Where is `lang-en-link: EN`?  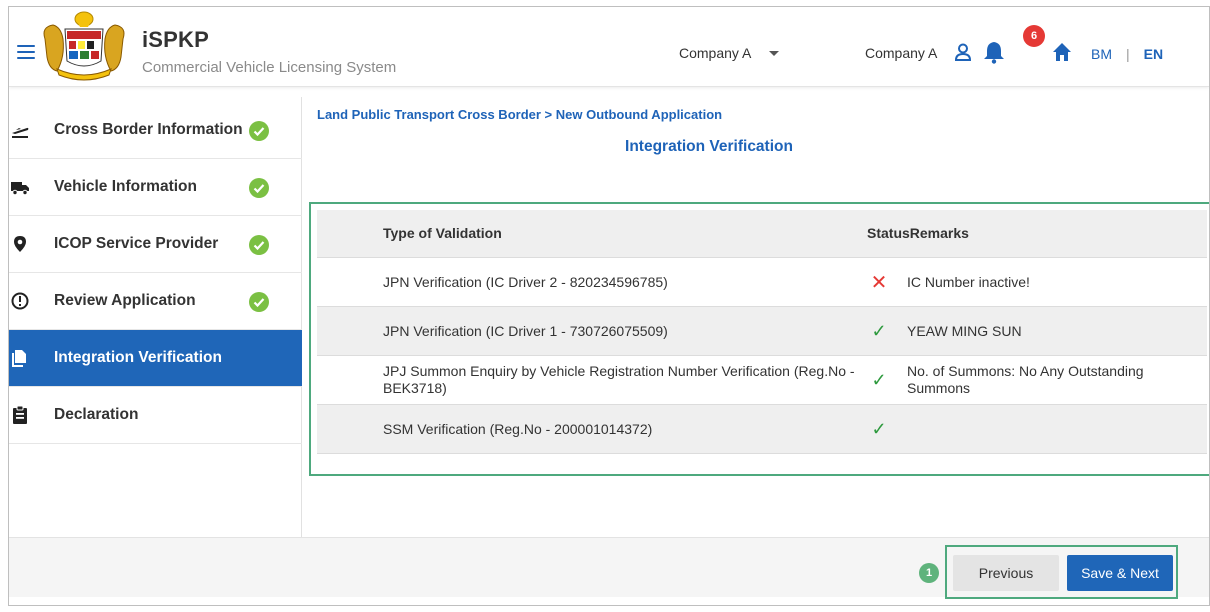 lang-en-link: EN is located at coordinates (1153, 54).